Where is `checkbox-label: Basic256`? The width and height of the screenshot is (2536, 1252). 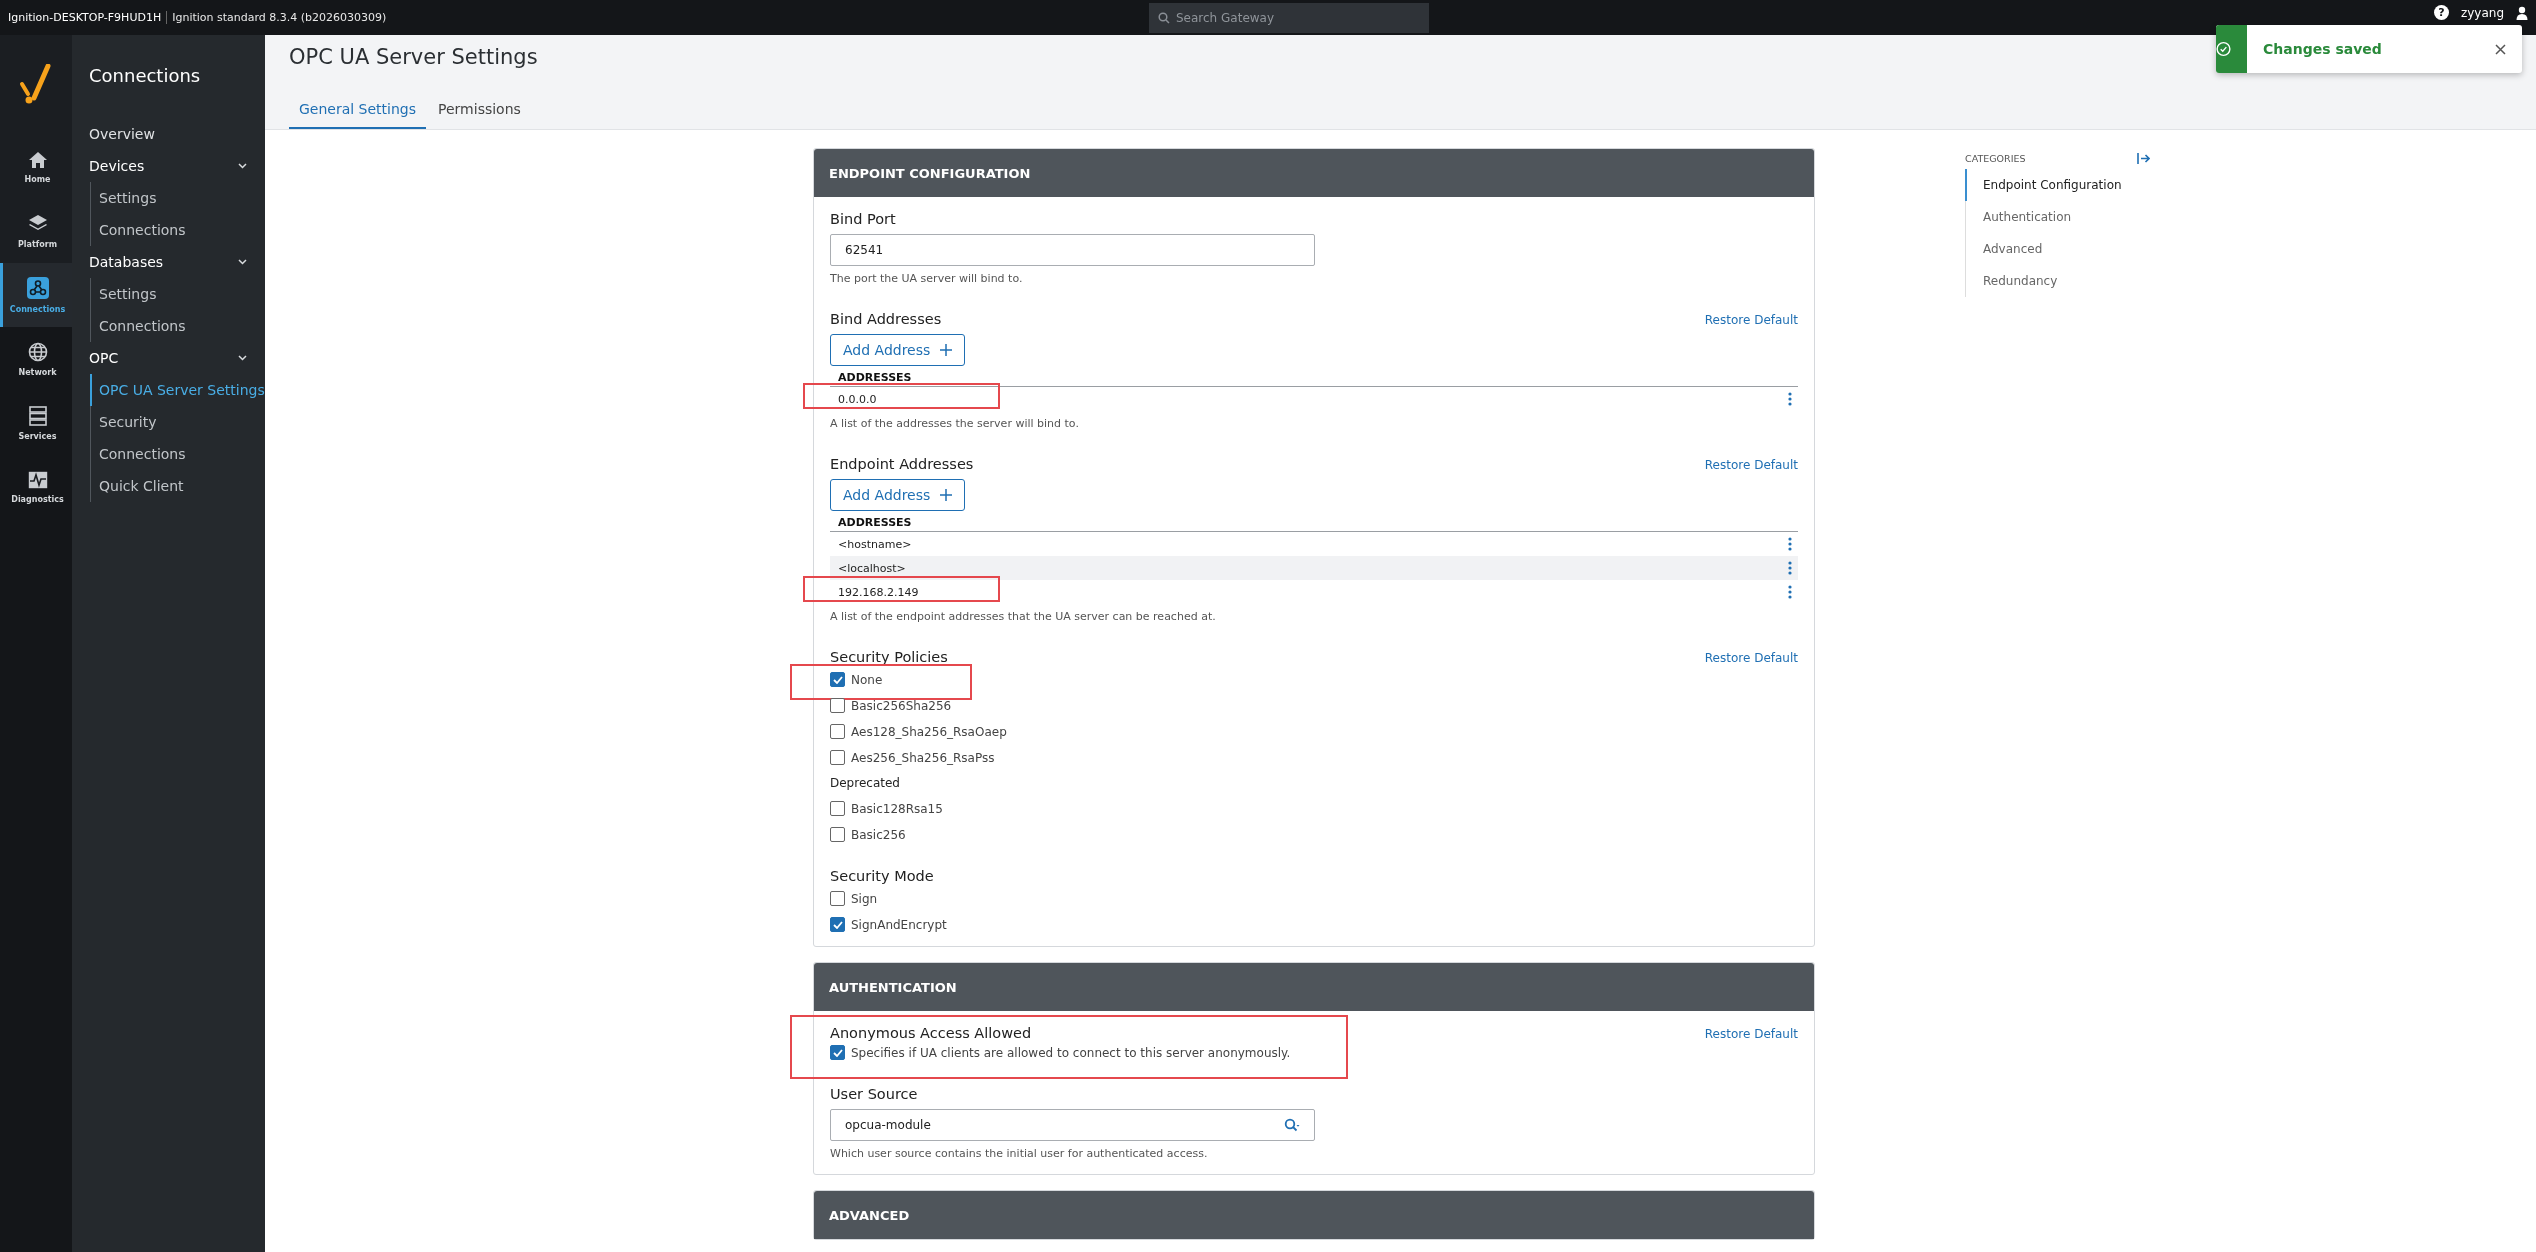
checkbox-label: Basic256 is located at coordinates (878, 834).